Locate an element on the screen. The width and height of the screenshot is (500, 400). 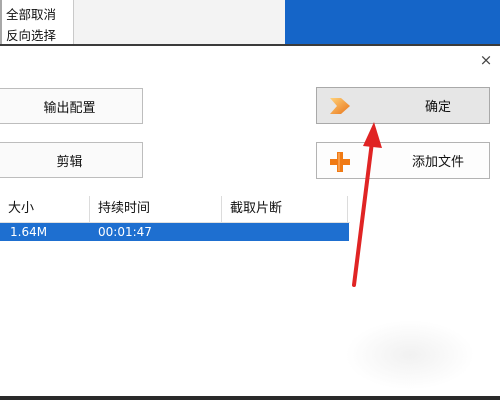
add-file-label: 添加文件 is located at coordinates (437, 162).